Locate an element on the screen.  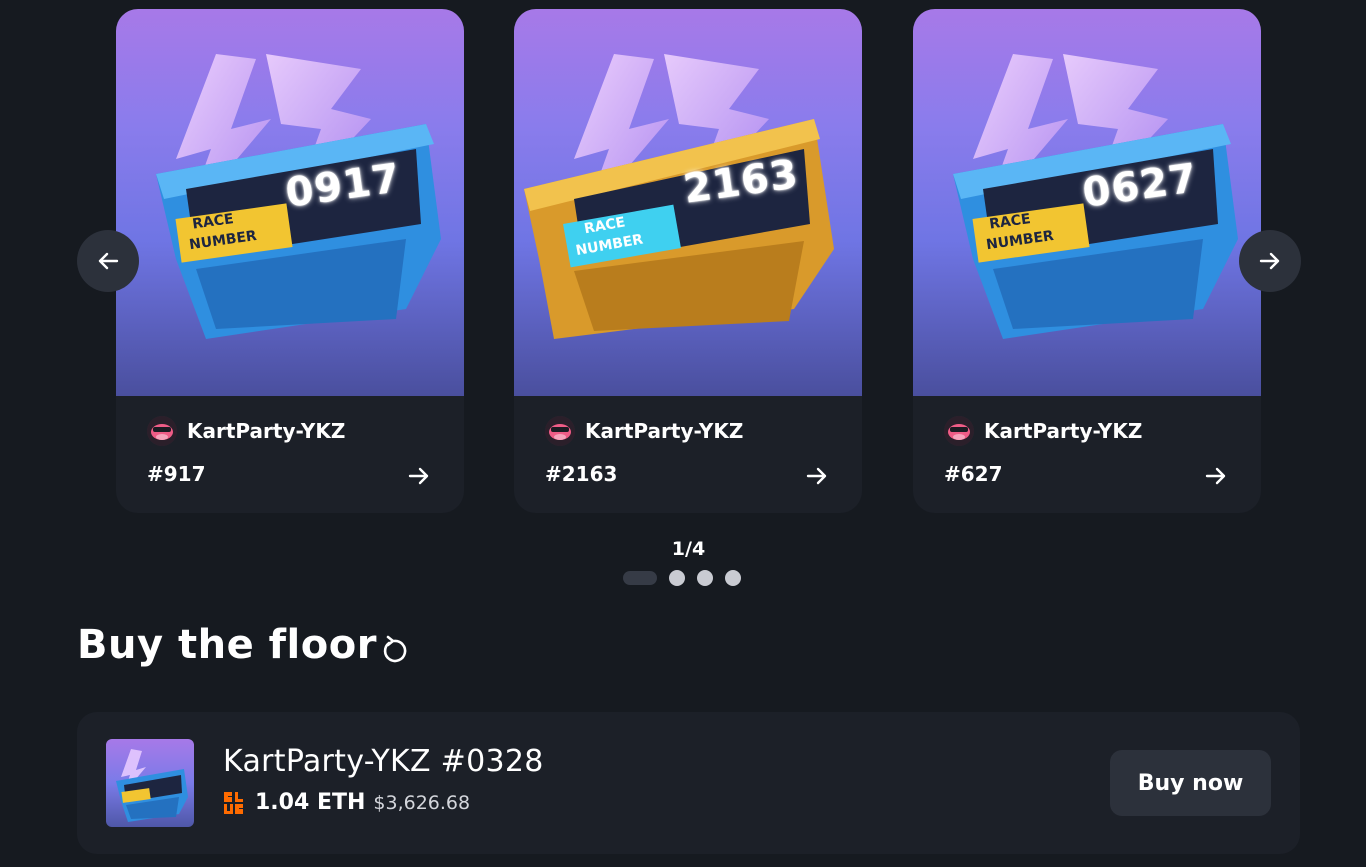
nft-card: RACE NUMBER 0917 KartParty-YKZ #917 is located at coordinates (290, 261).